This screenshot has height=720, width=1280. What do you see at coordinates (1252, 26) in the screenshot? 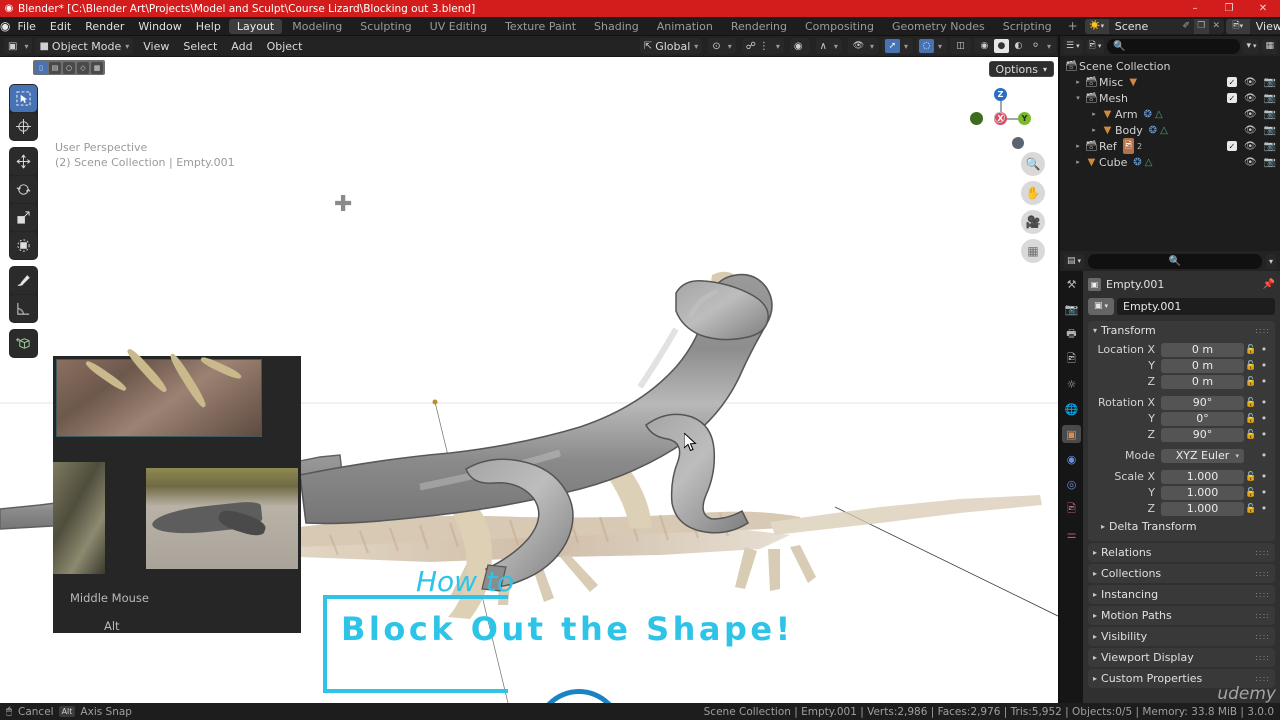
I see `viewlayer-selector: 🖻▾ ViewLayer ❐ ✕` at bounding box center [1252, 26].